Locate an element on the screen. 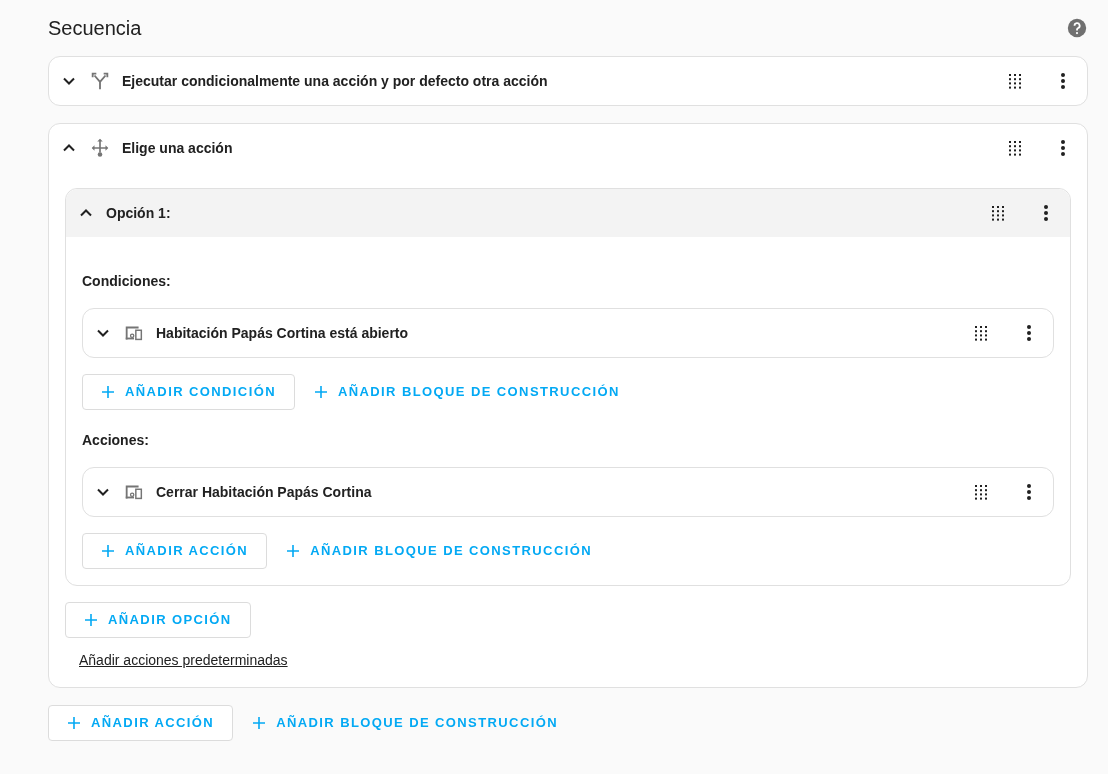  four-way-arrows-icon is located at coordinates (100, 148).